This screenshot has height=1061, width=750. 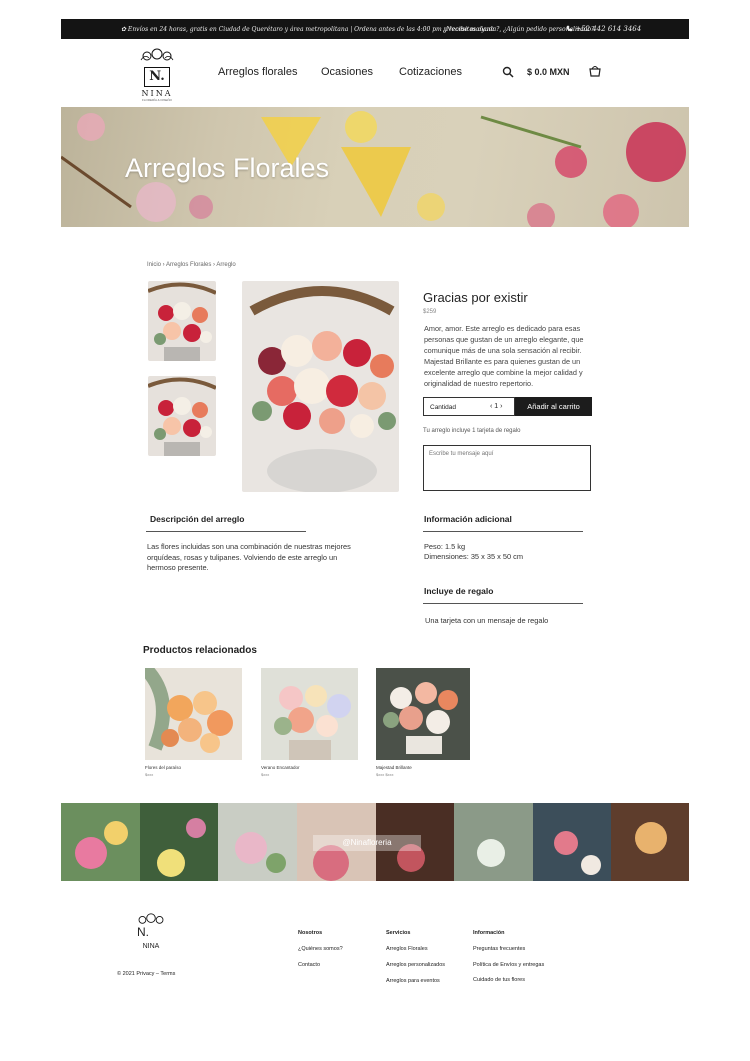 What do you see at coordinates (472, 431) in the screenshot?
I see `gift-card-note: Tu arreglo incluye 1 tarjeta de regalo` at bounding box center [472, 431].